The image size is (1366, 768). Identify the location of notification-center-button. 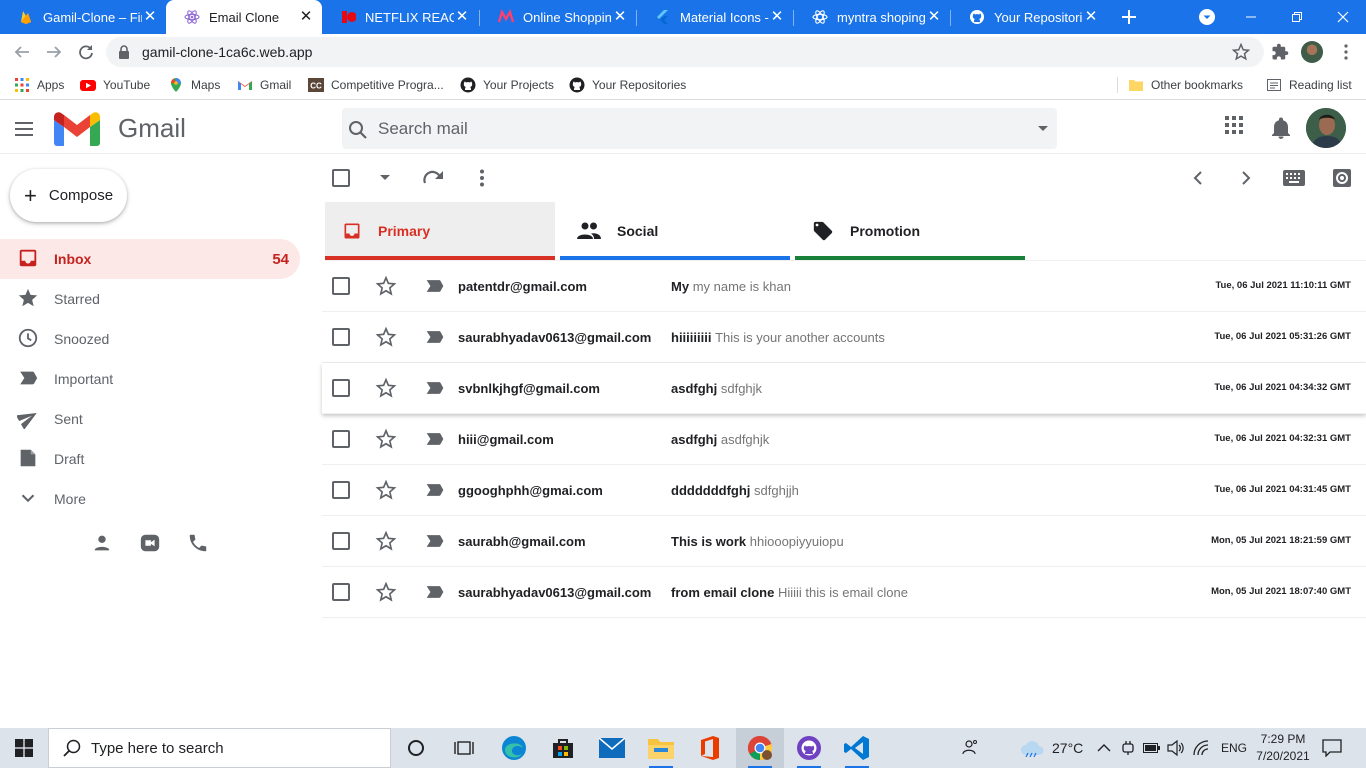
(1332, 748).